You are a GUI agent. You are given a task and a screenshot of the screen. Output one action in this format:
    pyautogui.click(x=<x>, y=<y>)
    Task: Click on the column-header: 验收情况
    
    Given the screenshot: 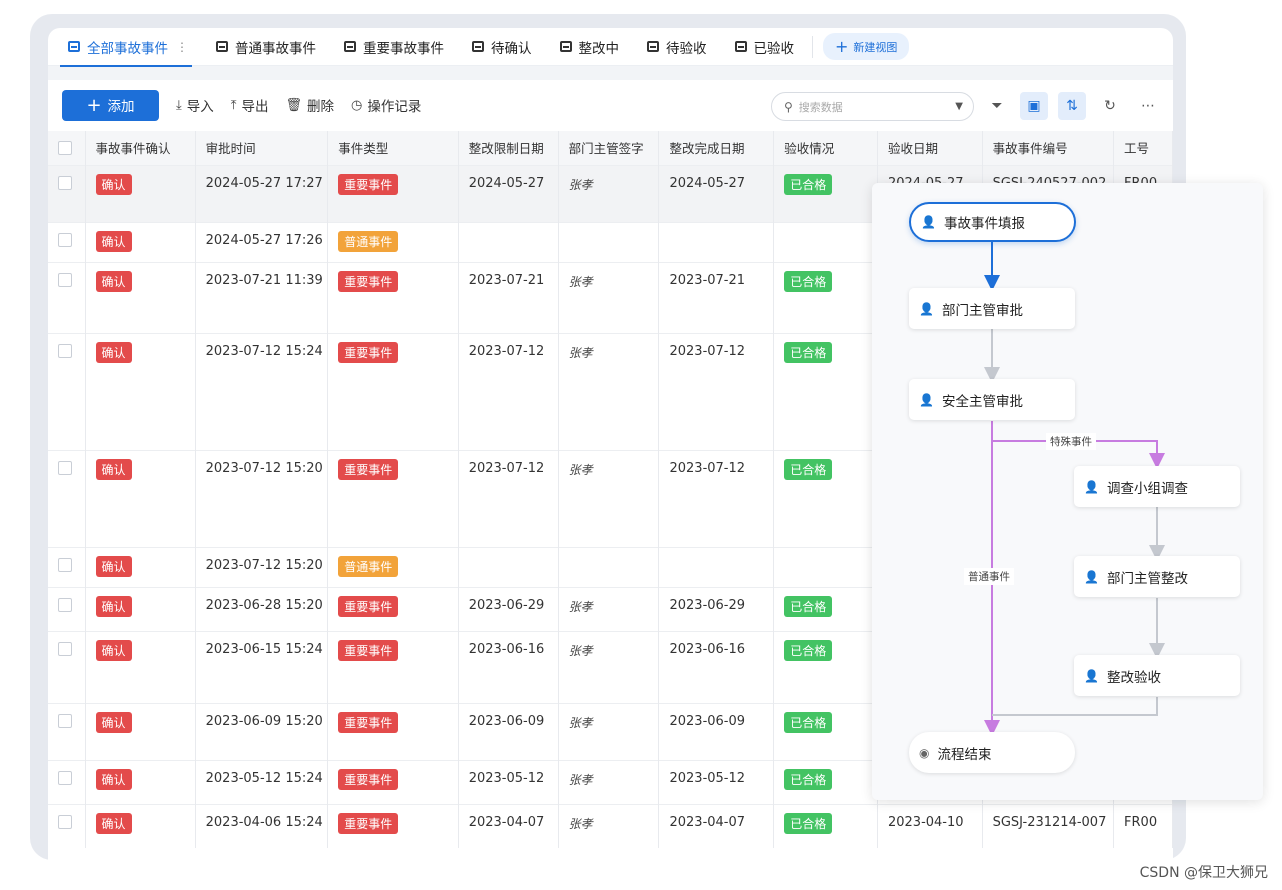 What is the action you would take?
    pyautogui.click(x=825, y=148)
    